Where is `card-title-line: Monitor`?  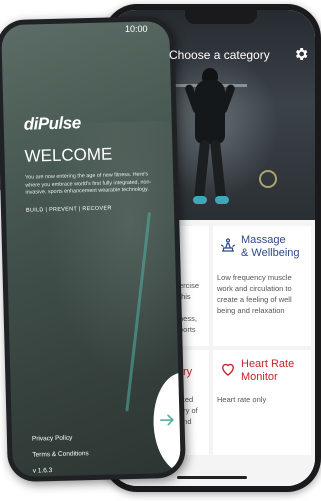
card-title-line: Monitor is located at coordinates (259, 377).